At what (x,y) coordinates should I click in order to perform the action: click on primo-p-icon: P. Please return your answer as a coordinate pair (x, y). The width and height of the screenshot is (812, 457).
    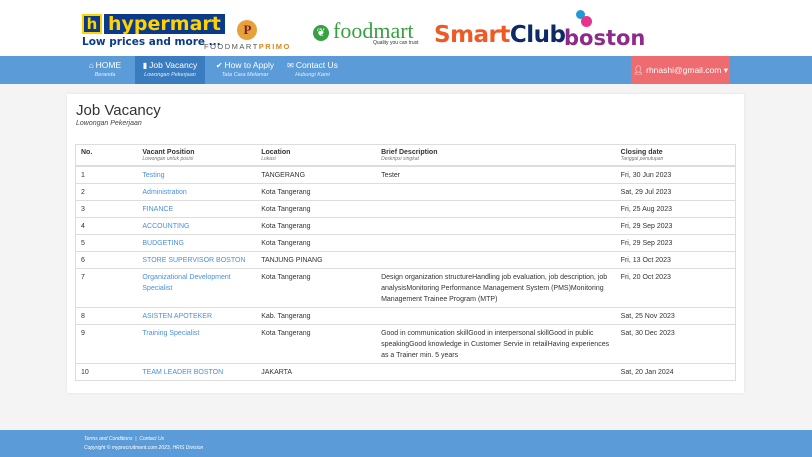
    Looking at the image, I should click on (247, 30).